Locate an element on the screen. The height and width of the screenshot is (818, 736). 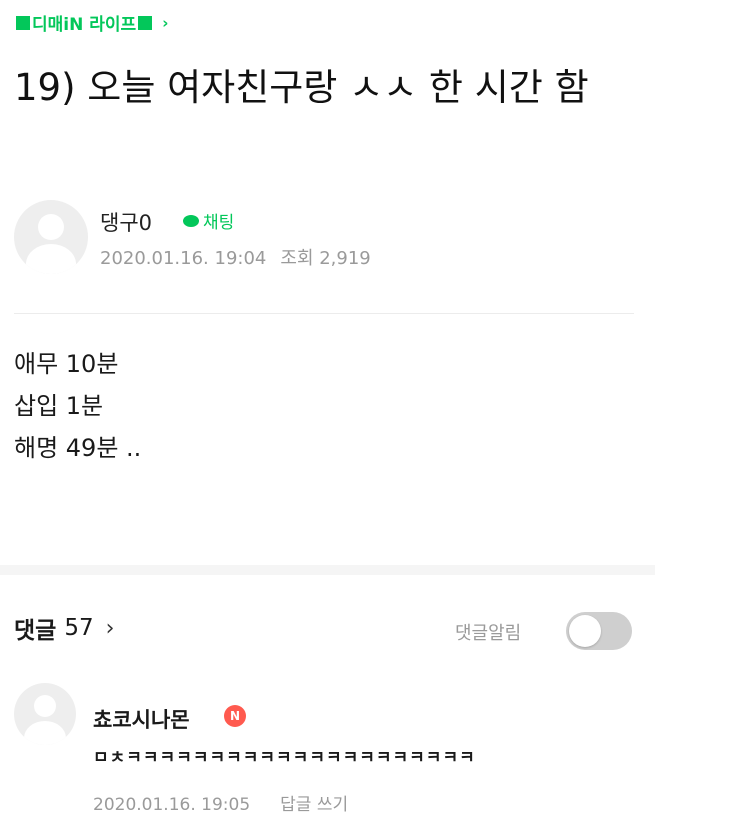
comment-text: ㅁㅊㅋㅋㅋㅋㅋㅋㅋㅋㅋㅋㅋㅋㅋㅋㅋㅋㅋㅋㅋㅋㅋ is located at coordinates (284, 758).